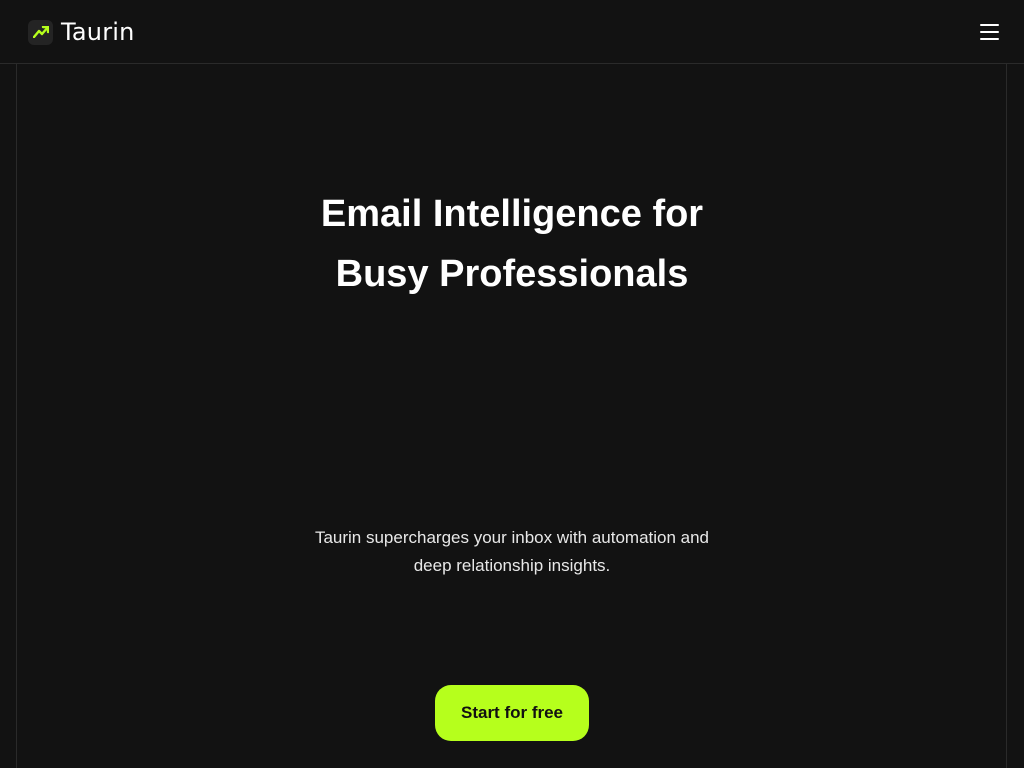  I want to click on trend-arrow-icon, so click(40, 32).